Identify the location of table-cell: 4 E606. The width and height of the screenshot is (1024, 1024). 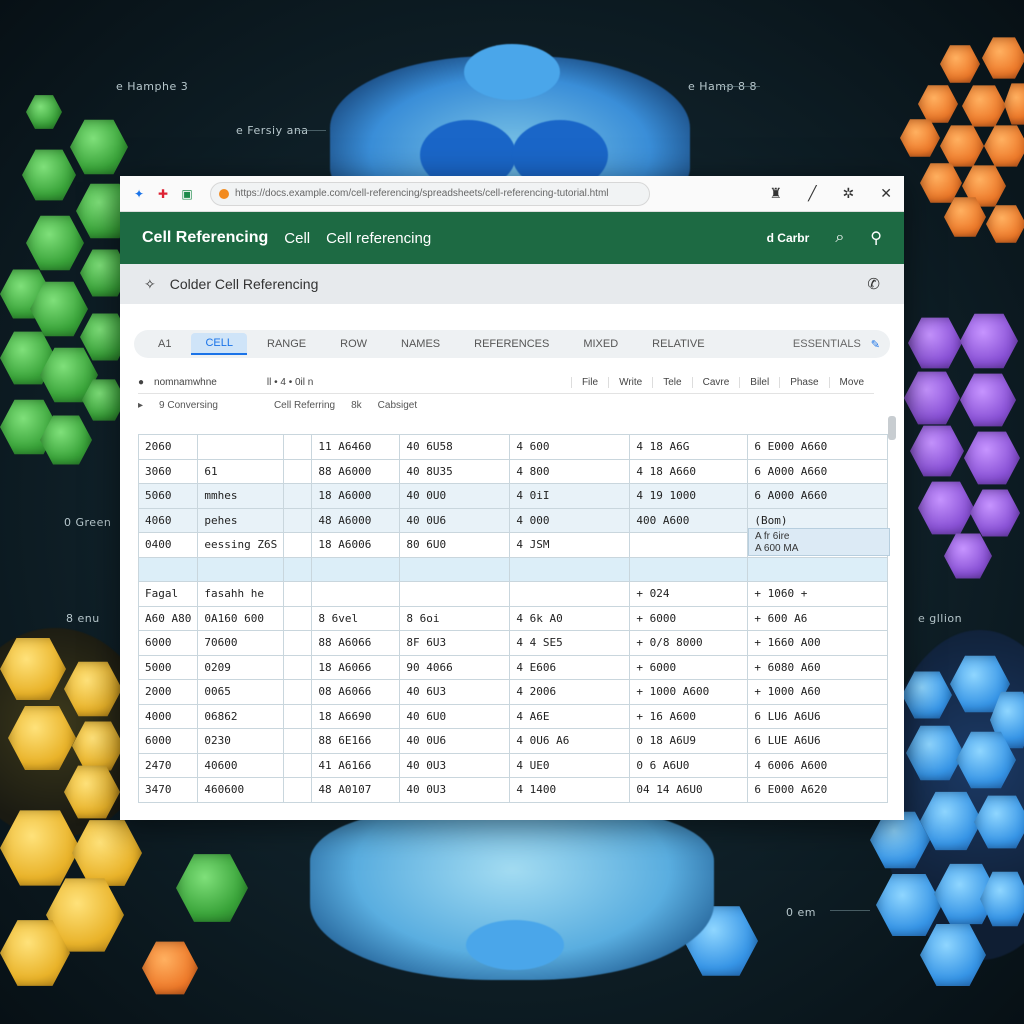
(570, 667).